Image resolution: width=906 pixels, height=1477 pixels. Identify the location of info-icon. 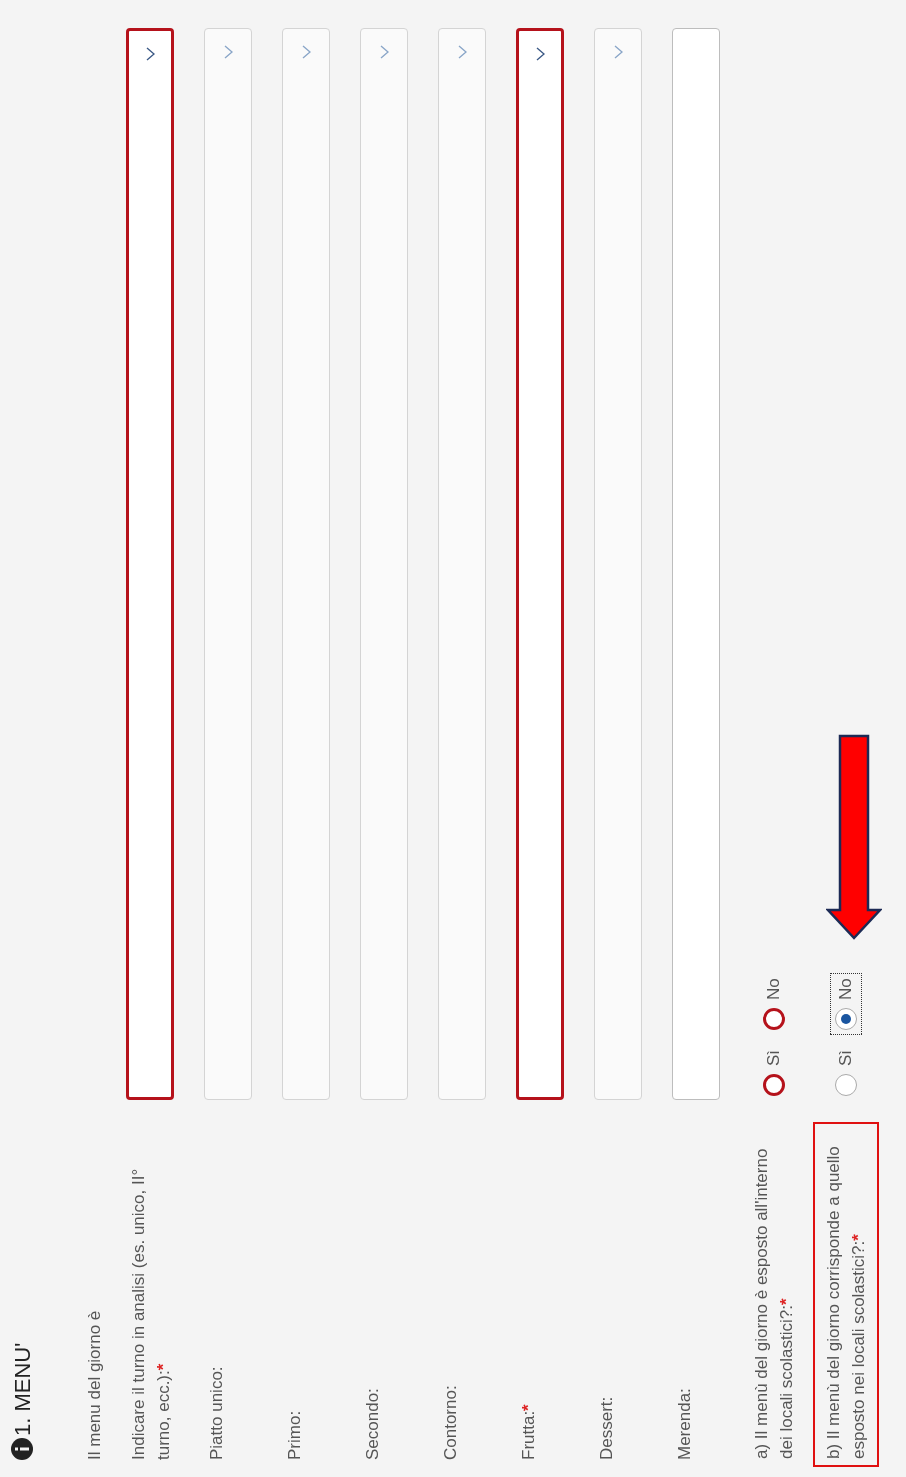
(22, 1449).